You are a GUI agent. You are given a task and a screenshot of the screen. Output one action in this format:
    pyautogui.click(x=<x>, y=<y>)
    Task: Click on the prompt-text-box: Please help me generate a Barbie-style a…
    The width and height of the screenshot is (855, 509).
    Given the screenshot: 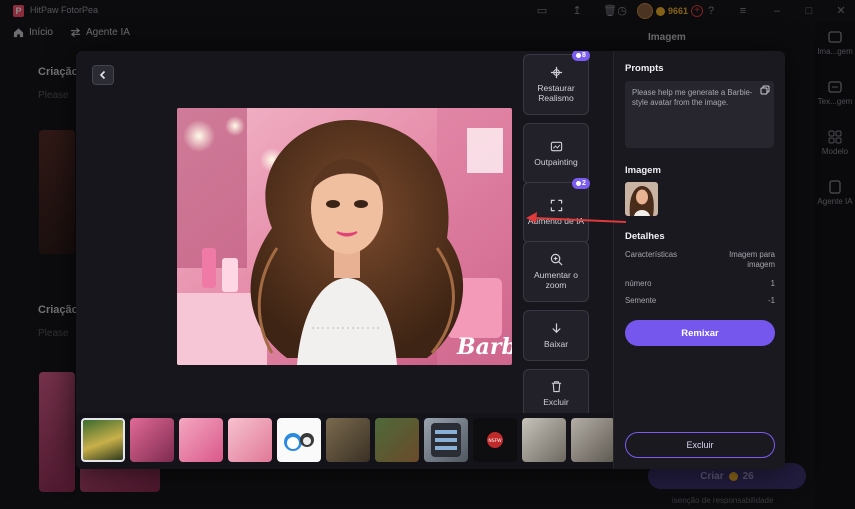 What is the action you would take?
    pyautogui.click(x=699, y=114)
    